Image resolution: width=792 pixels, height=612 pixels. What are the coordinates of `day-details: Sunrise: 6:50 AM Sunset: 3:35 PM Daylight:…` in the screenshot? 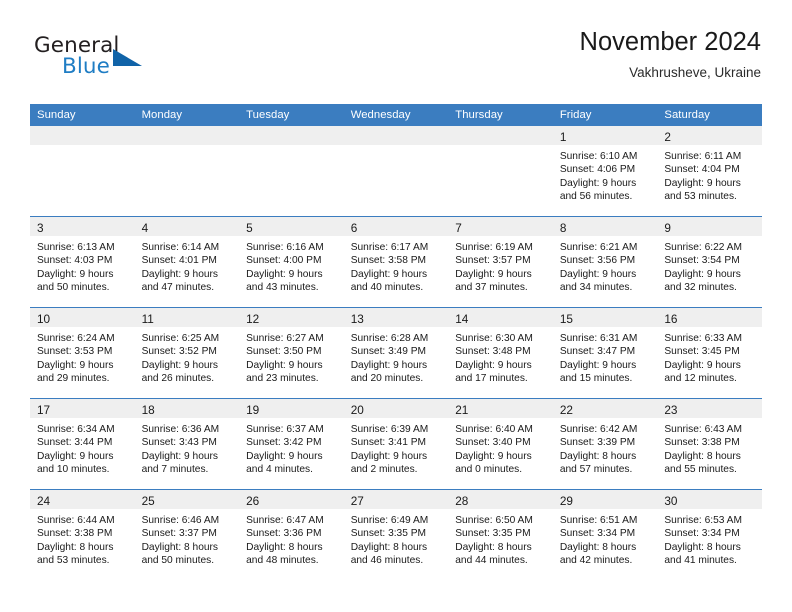 It's located at (500, 538).